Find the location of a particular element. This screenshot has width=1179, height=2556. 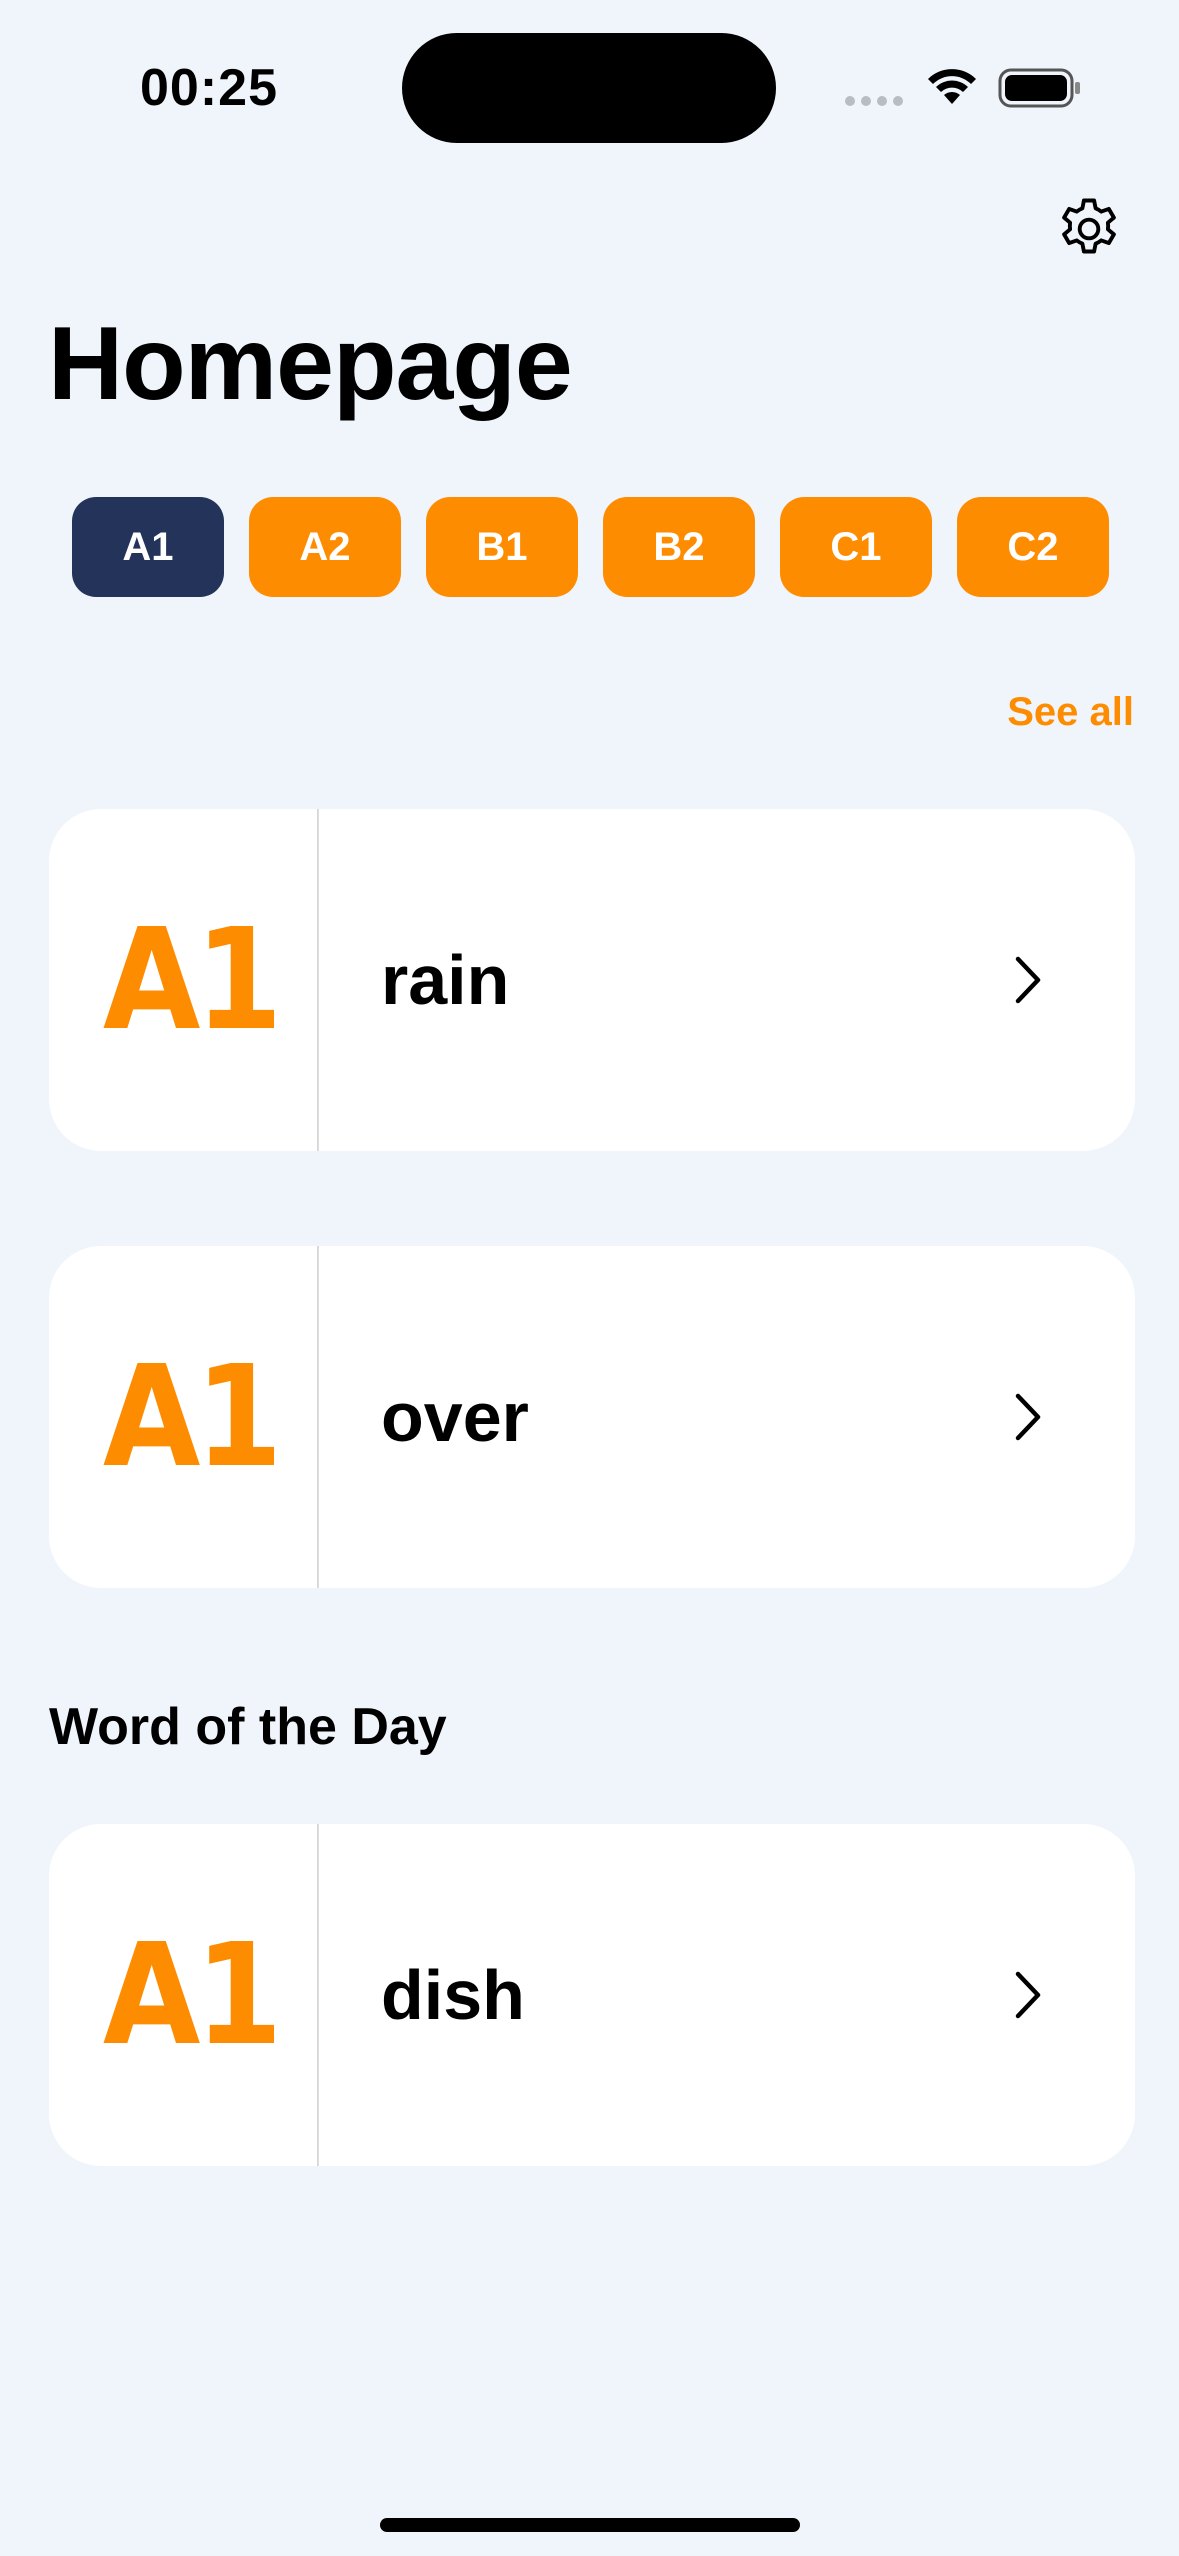

word-of-day-card: A1 dish is located at coordinates (592, 1995).